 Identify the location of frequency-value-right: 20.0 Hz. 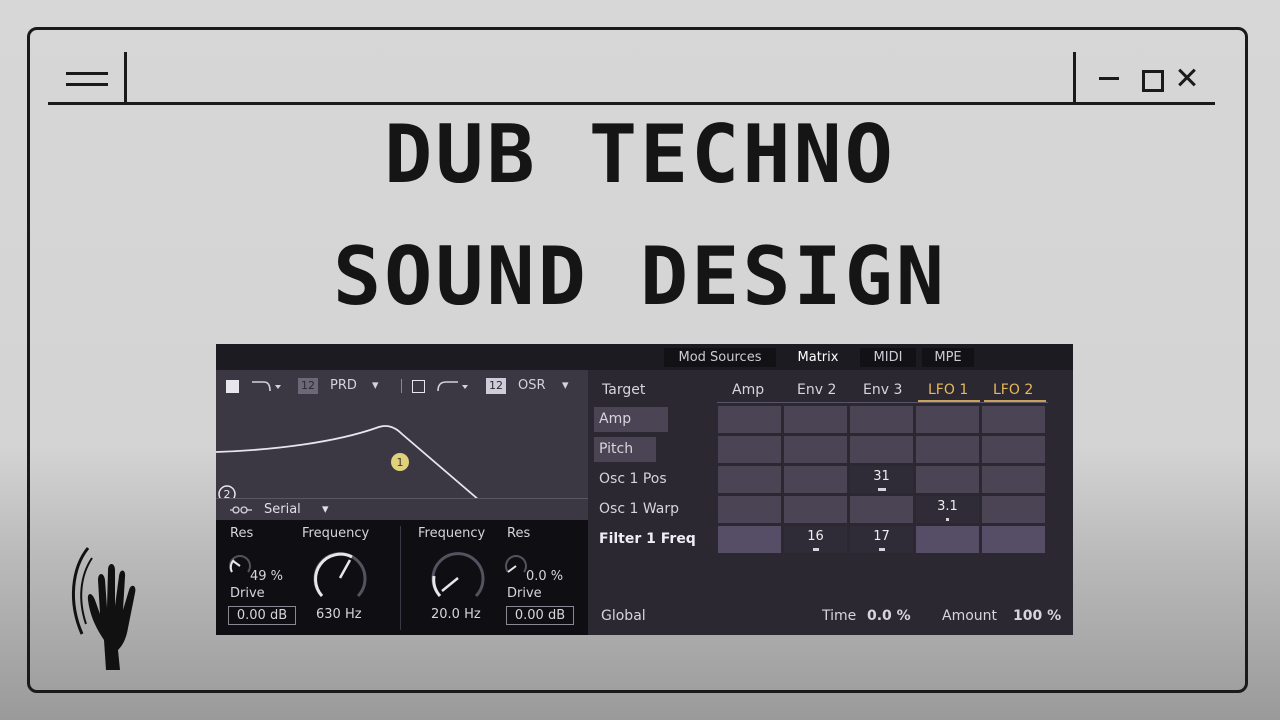
(456, 614).